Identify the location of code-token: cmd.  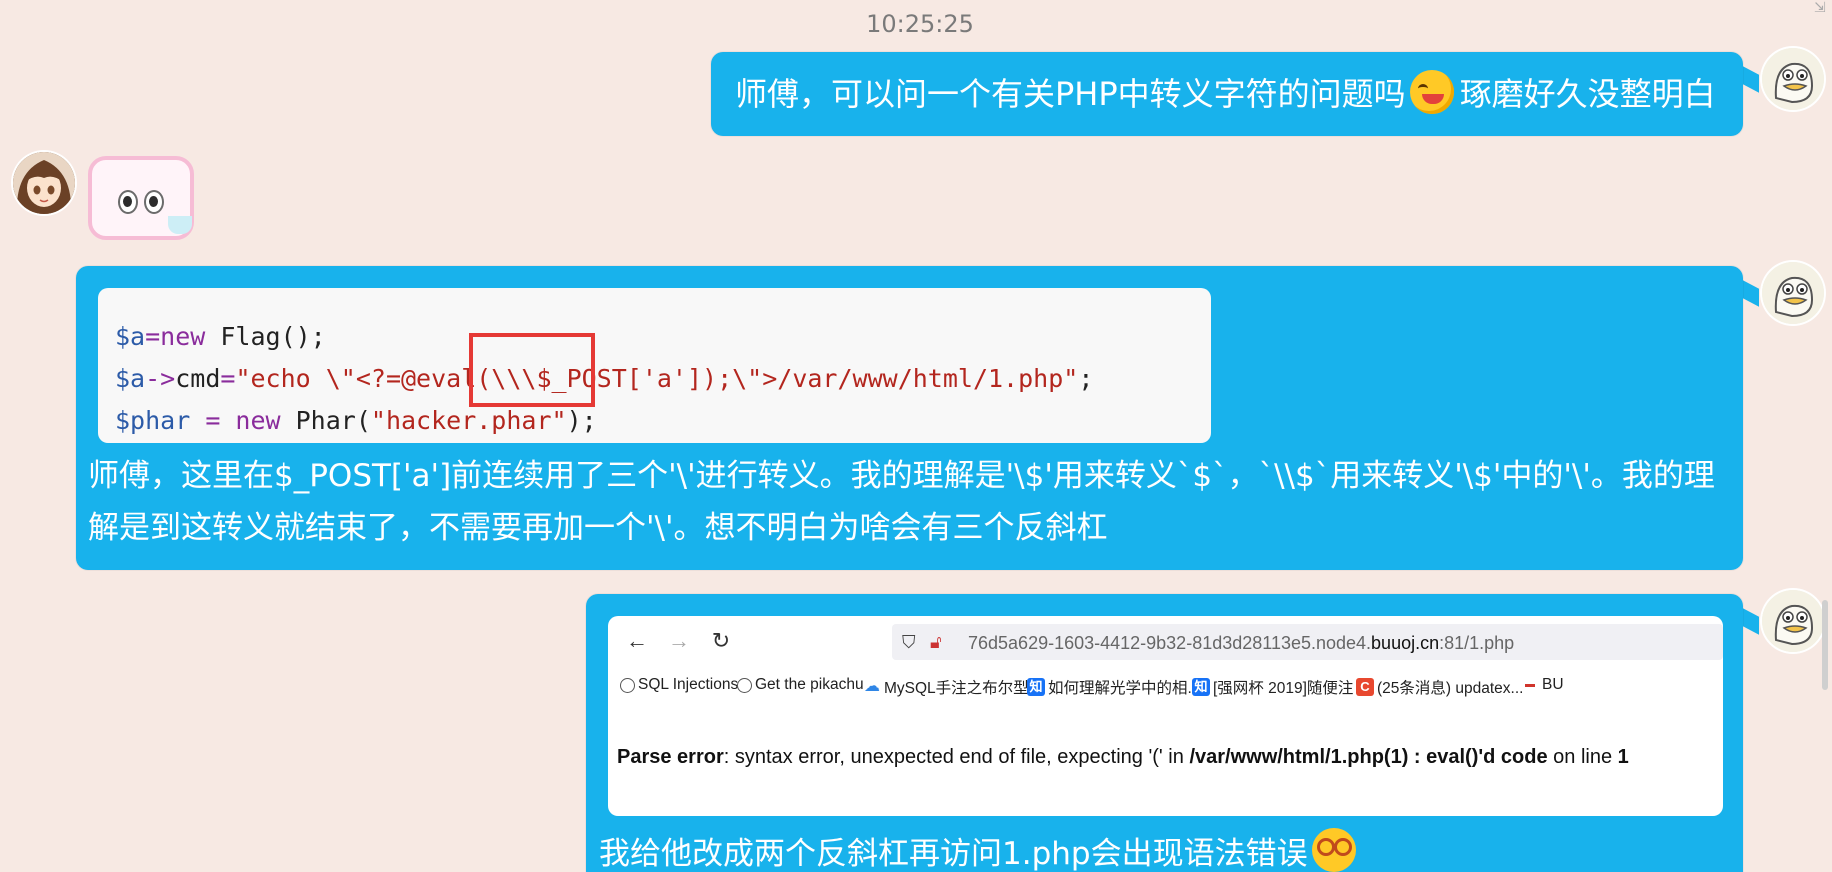
(198, 378).